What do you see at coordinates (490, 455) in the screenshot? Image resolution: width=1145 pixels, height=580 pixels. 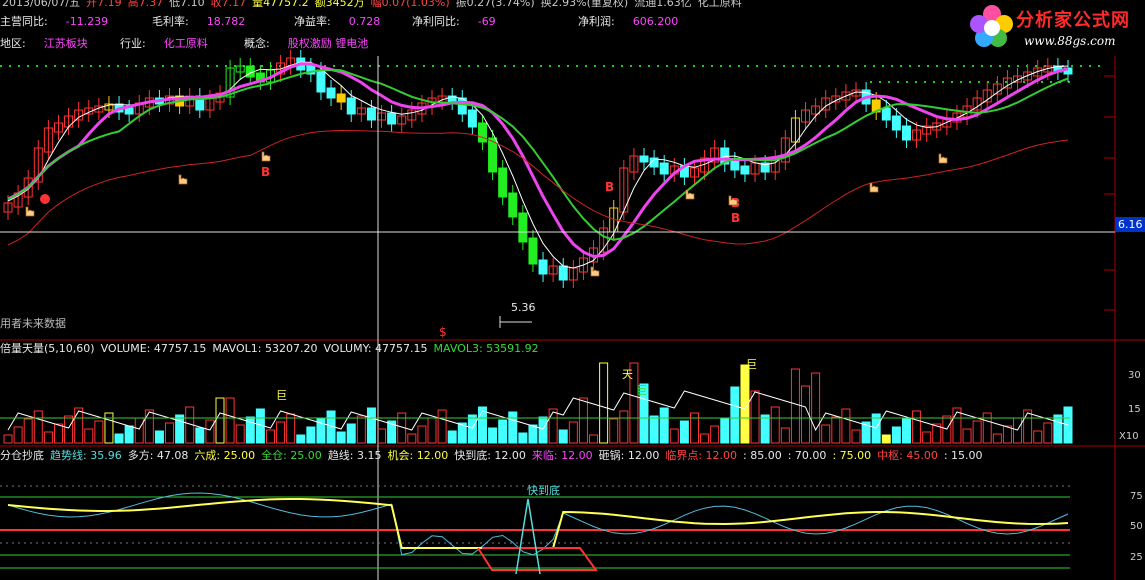 I see `indicator-field: 快到底: 12.00` at bounding box center [490, 455].